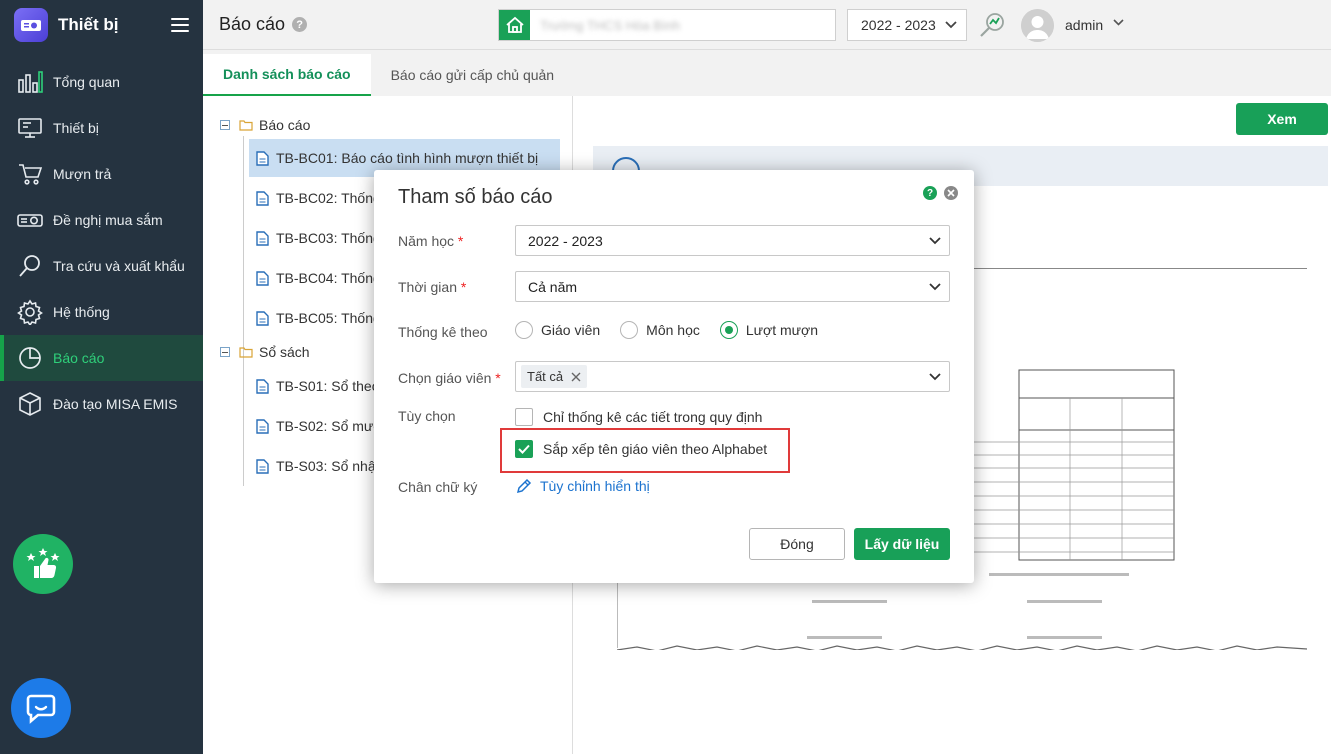  I want to click on school-name: Trường THCS Hòa Bình, so click(610, 25).